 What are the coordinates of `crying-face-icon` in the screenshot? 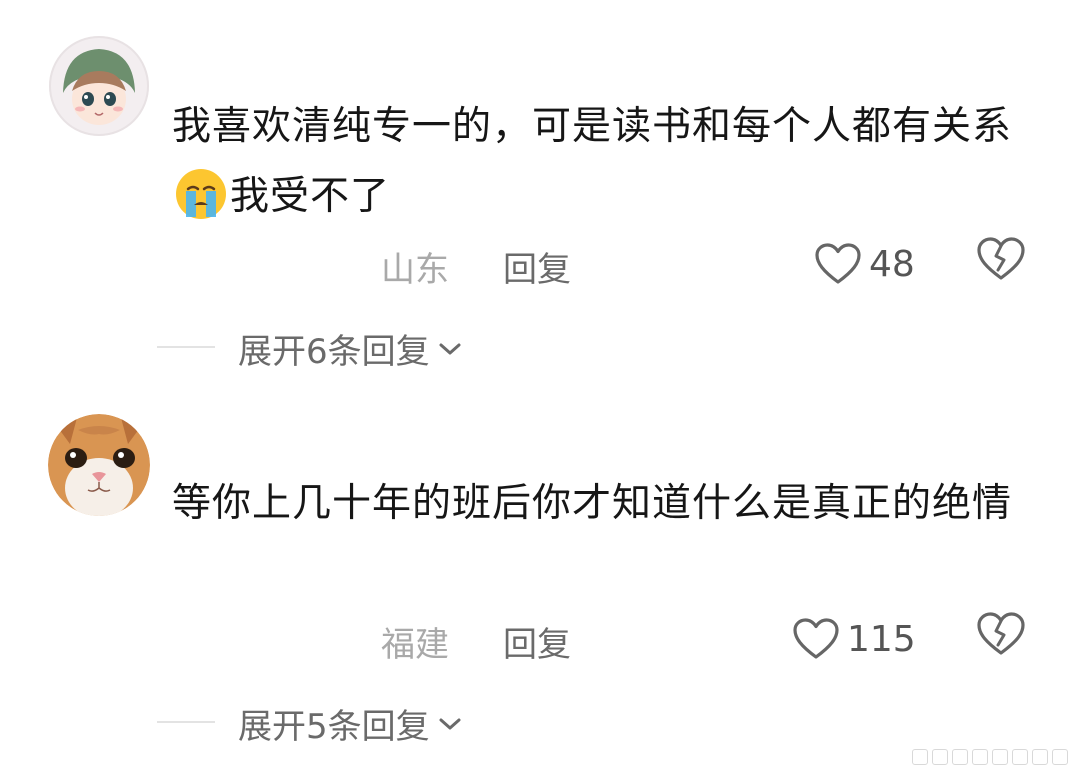 It's located at (201, 194).